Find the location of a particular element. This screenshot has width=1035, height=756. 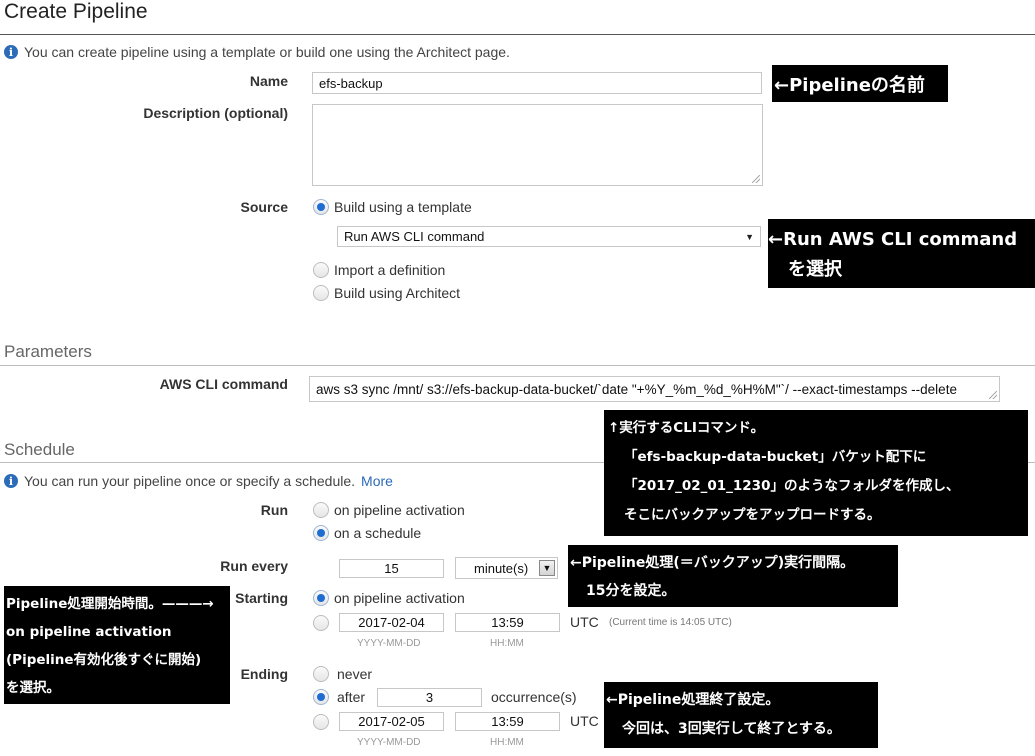

run-option-schedule: on a schedule is located at coordinates (367, 533).